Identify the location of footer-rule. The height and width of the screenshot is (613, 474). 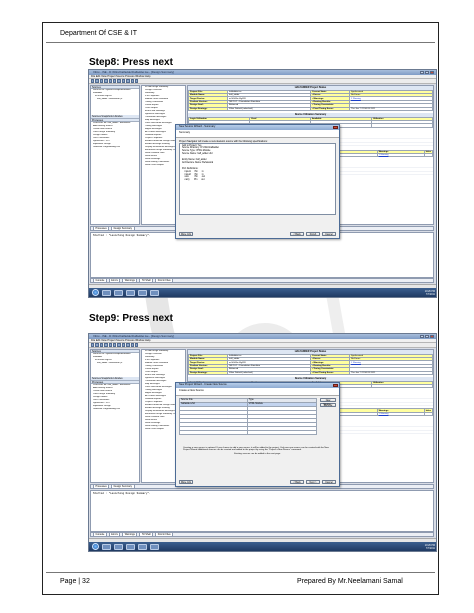
(240, 572).